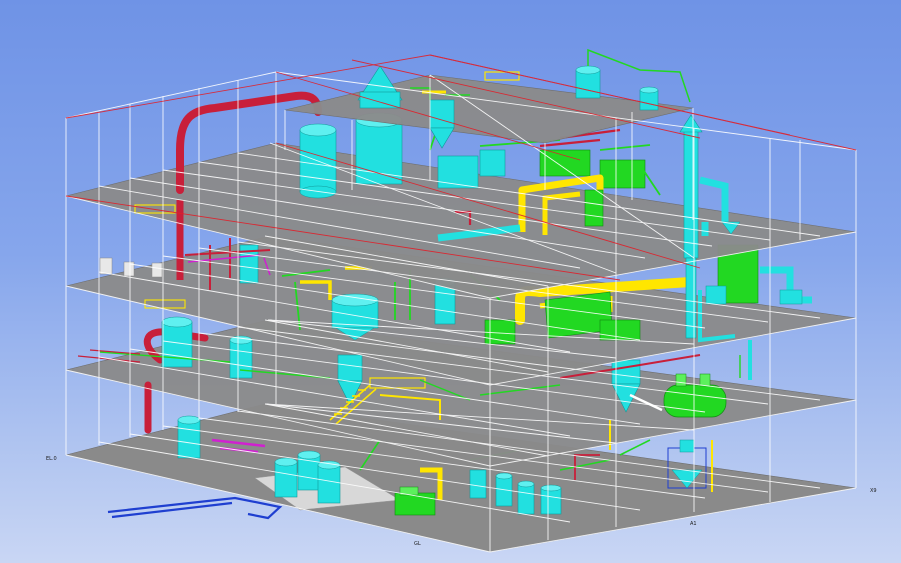  I want to click on bottom-grid-tag-2: A1, so click(693, 524).